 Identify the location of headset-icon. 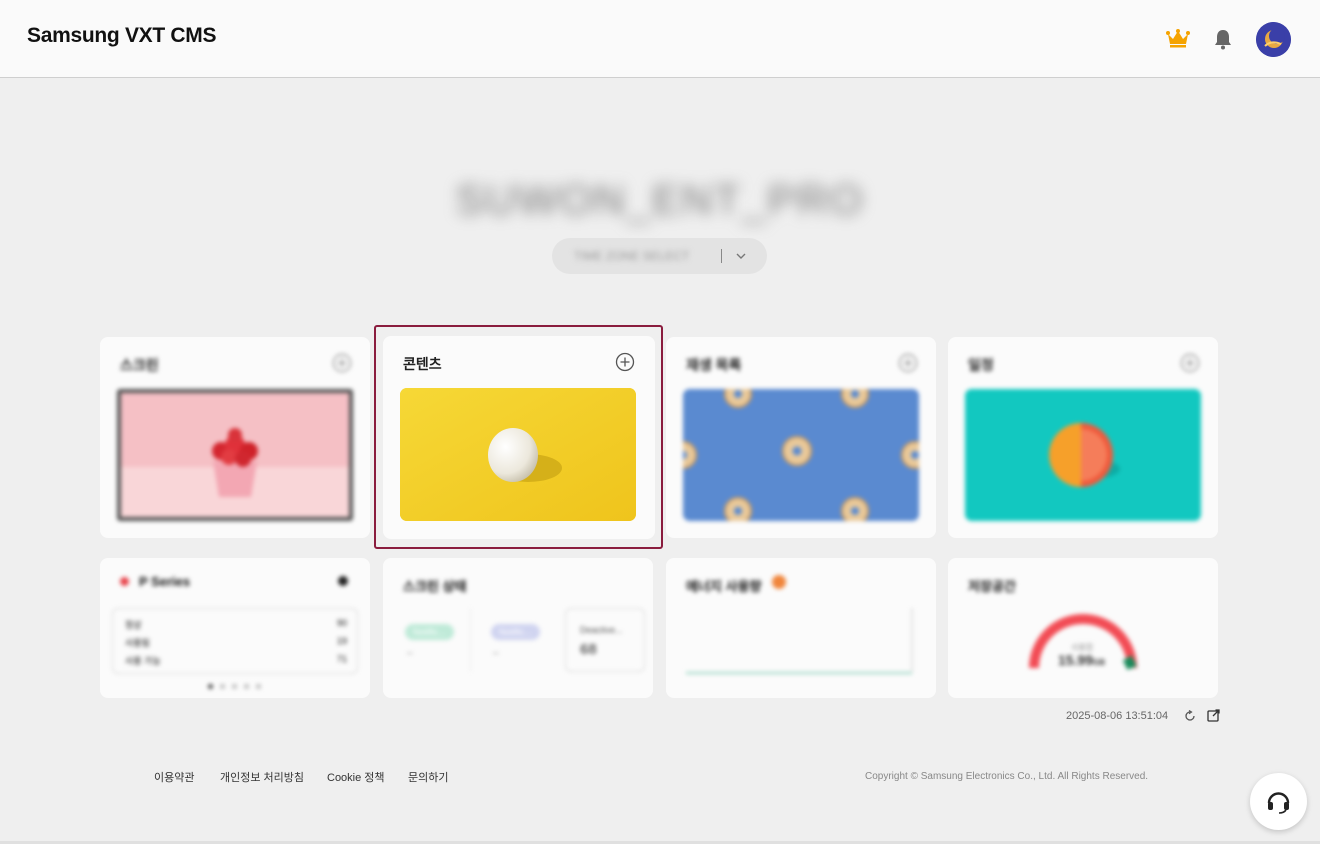
(1278, 803).